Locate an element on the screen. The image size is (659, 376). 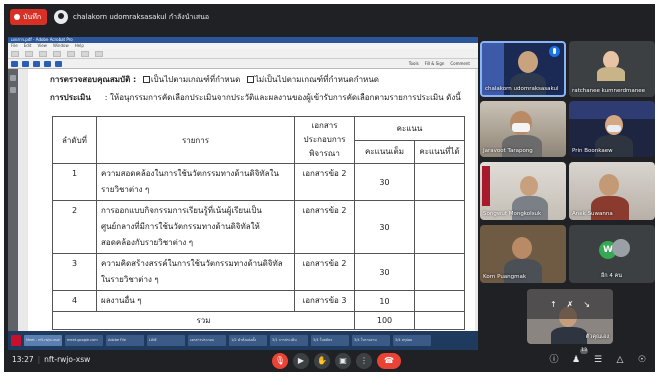
pages-icon is located at coordinates (13, 78).